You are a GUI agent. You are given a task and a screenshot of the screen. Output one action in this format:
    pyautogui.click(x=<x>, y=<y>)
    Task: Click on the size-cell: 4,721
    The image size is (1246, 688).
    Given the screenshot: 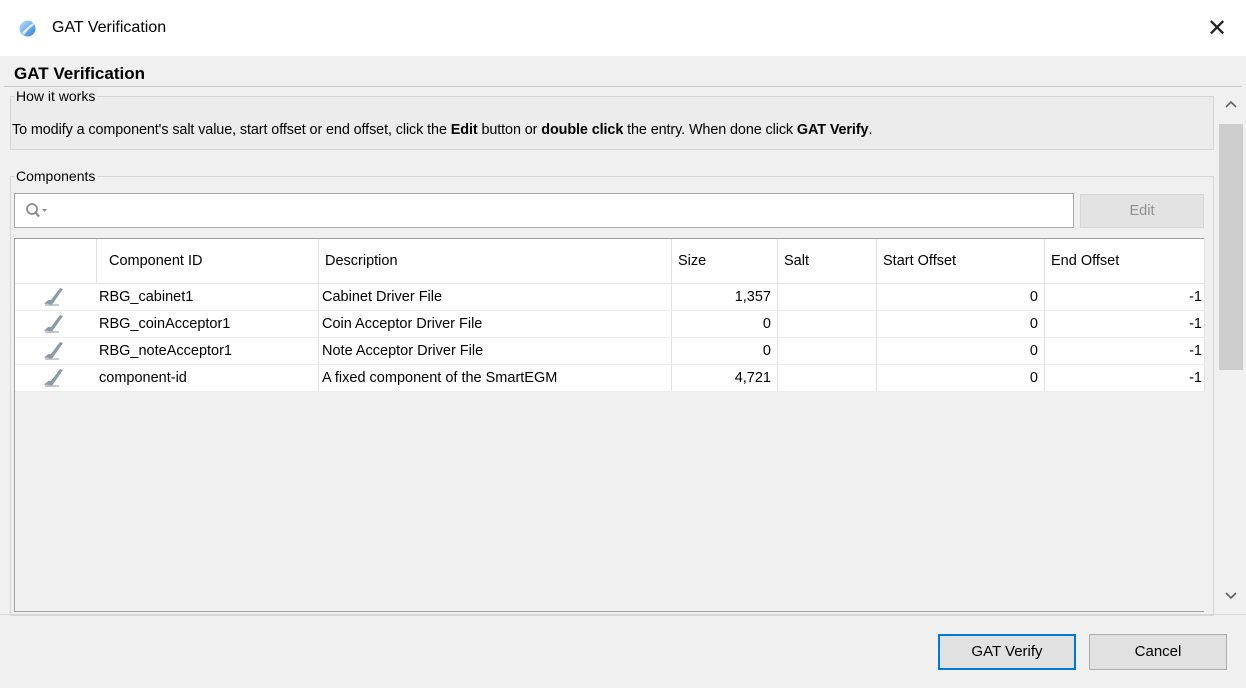 What is the action you would take?
    pyautogui.click(x=725, y=378)
    